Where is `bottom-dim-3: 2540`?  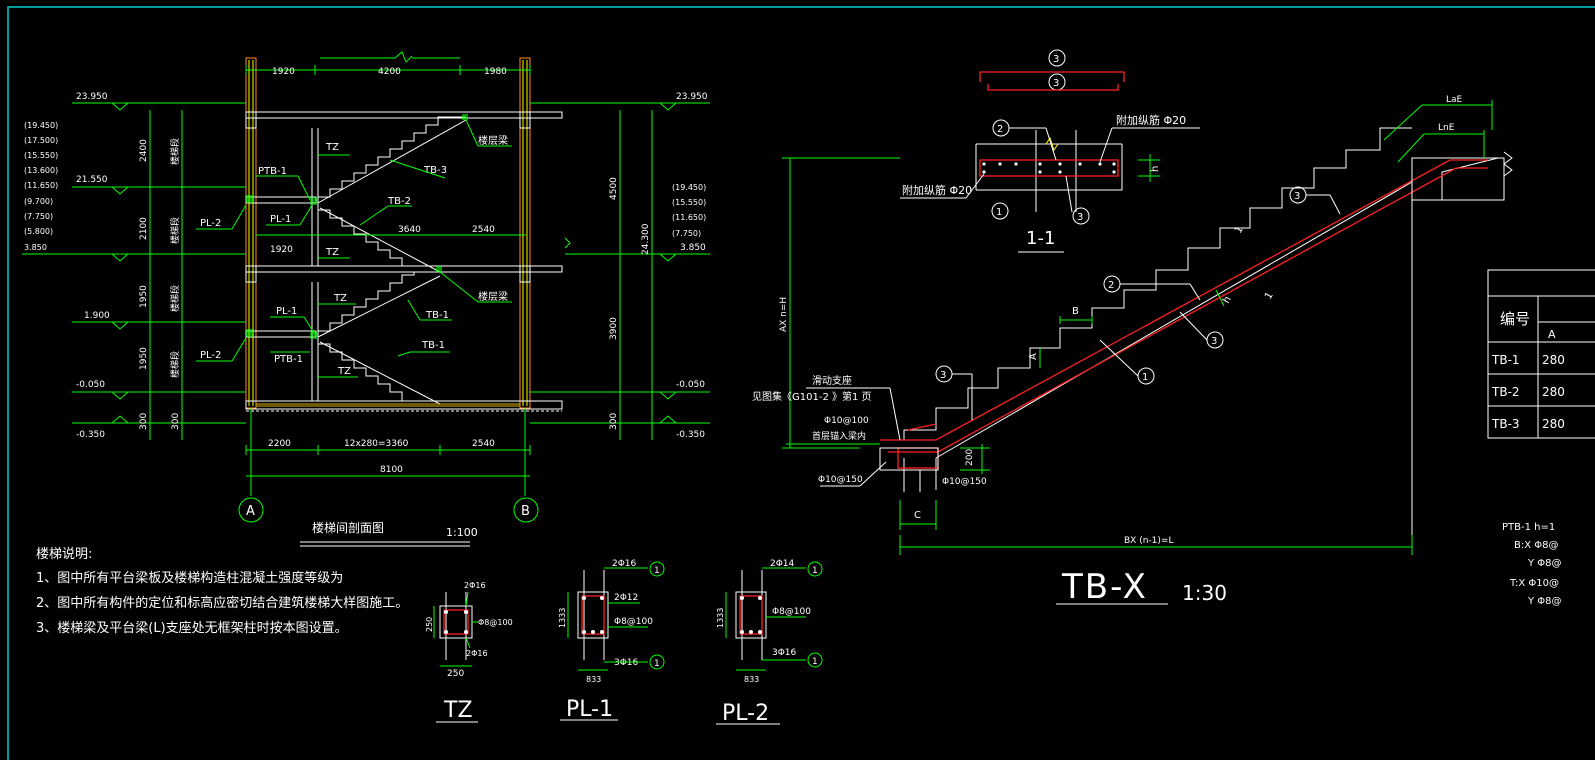
bottom-dim-3: 2540 is located at coordinates (483, 444).